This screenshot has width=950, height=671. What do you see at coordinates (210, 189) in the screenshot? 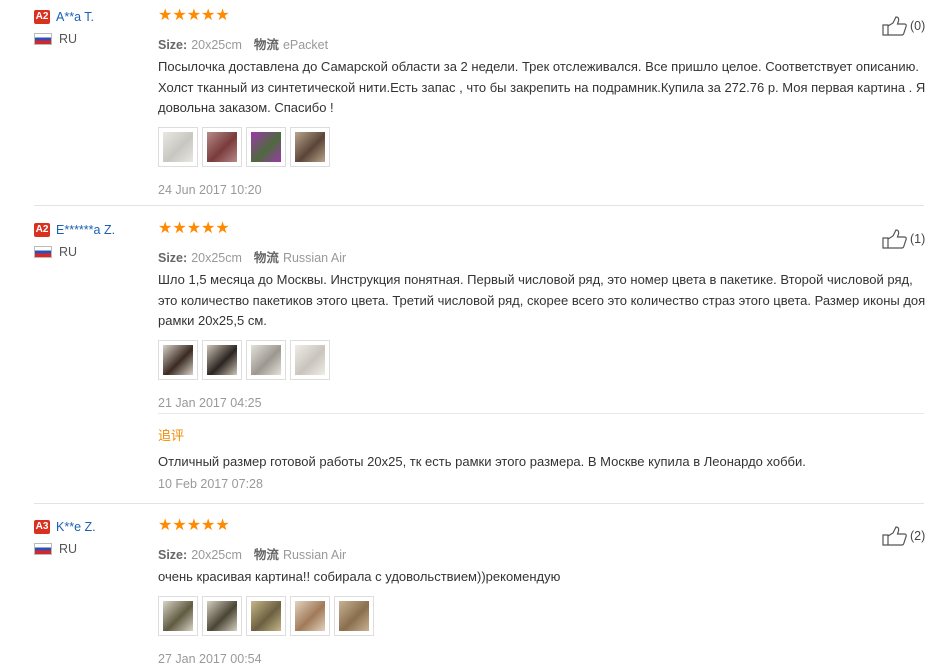
I see `review-date: 24 Jun 2017 10:20` at bounding box center [210, 189].